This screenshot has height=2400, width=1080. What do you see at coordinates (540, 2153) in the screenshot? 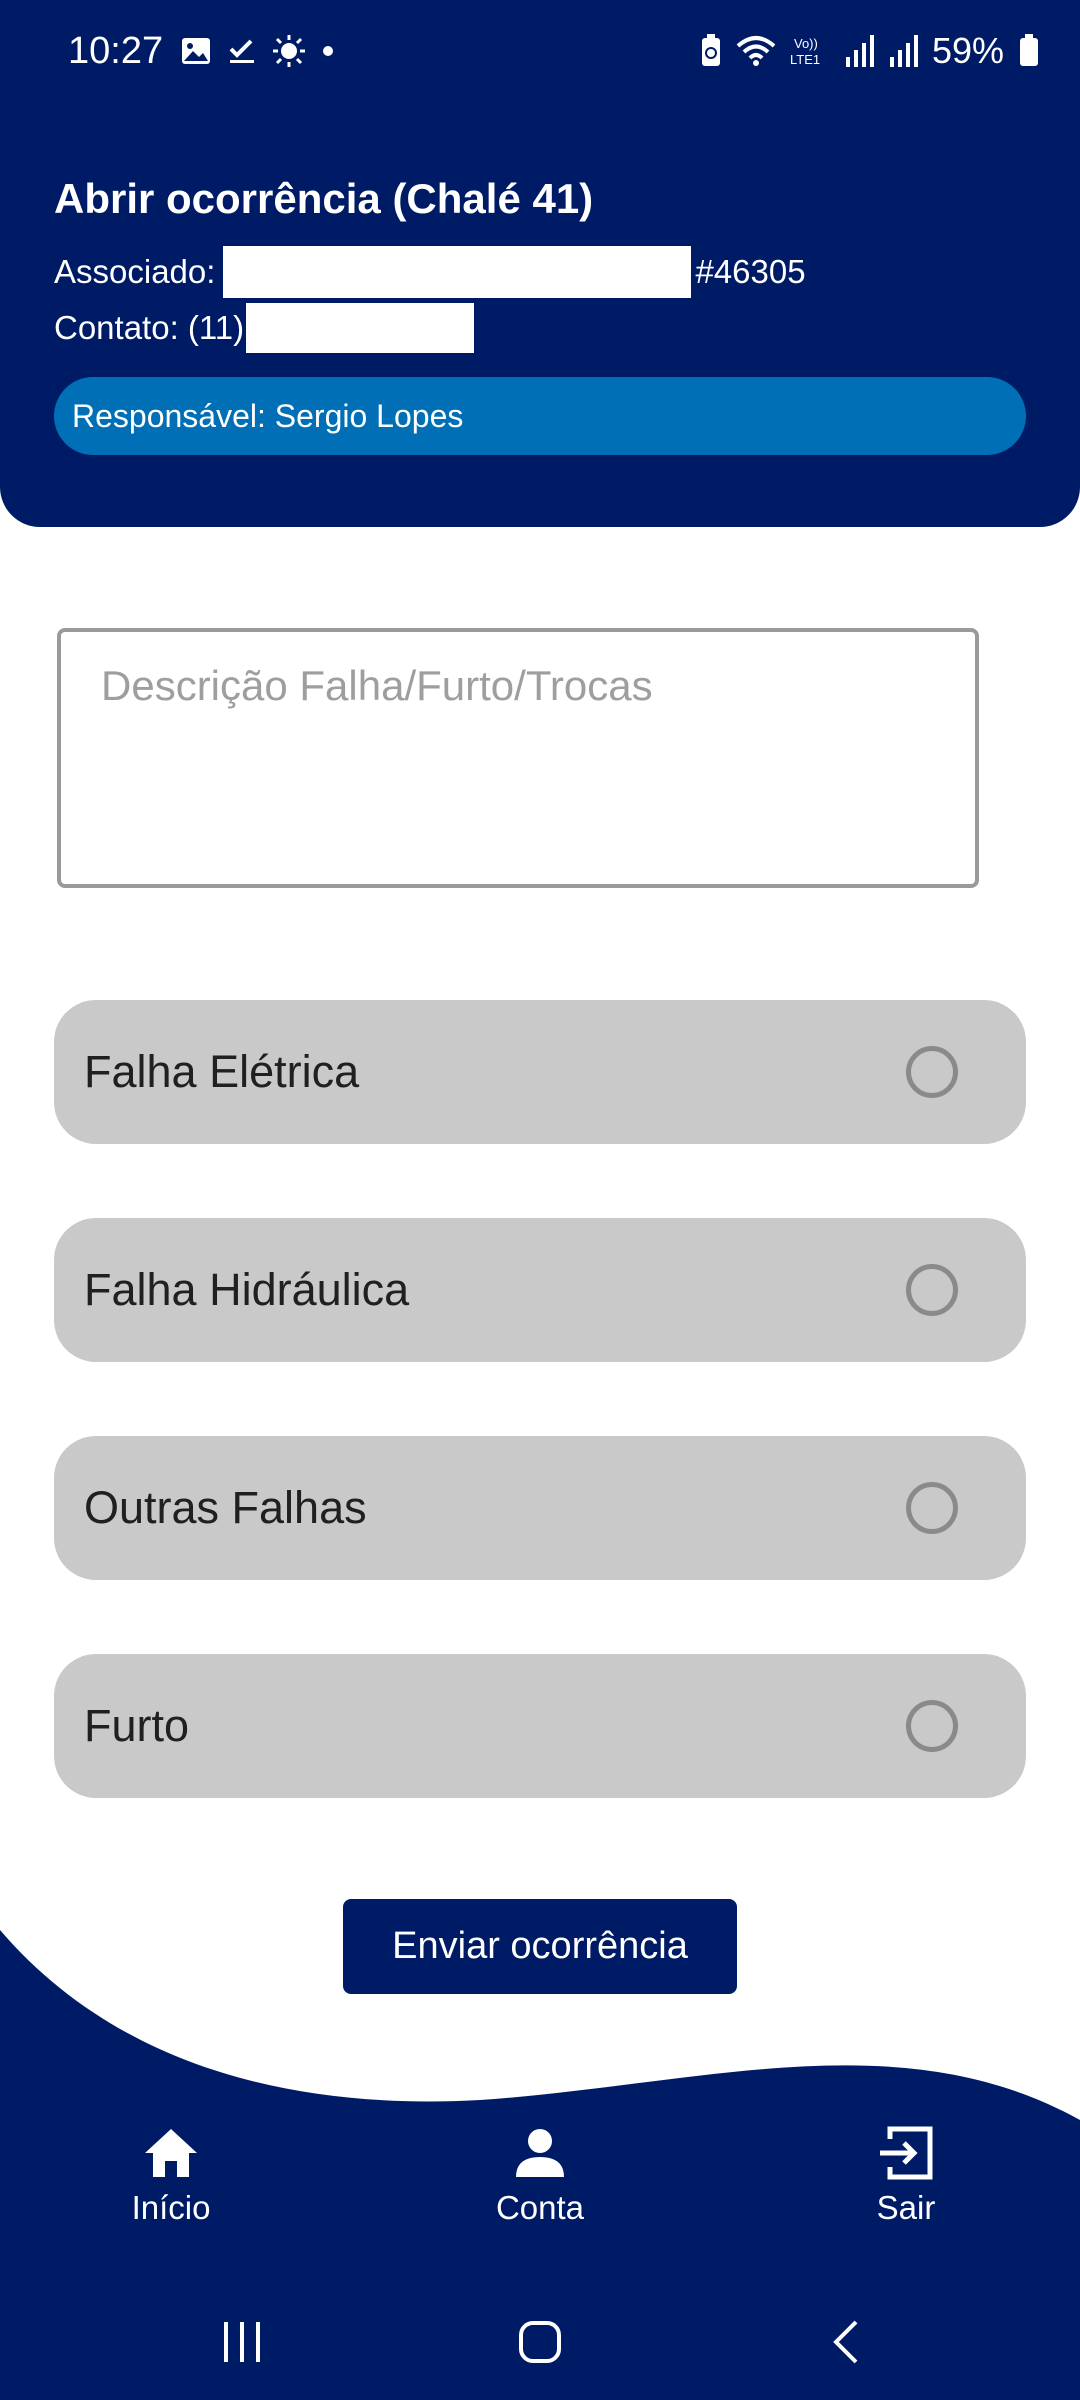
I see `person-icon` at bounding box center [540, 2153].